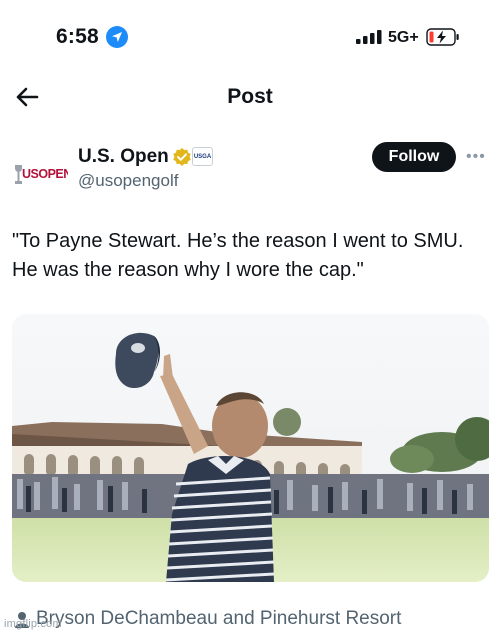 The image size is (500, 634). What do you see at coordinates (403, 37) in the screenshot?
I see `network-type: 5G+` at bounding box center [403, 37].